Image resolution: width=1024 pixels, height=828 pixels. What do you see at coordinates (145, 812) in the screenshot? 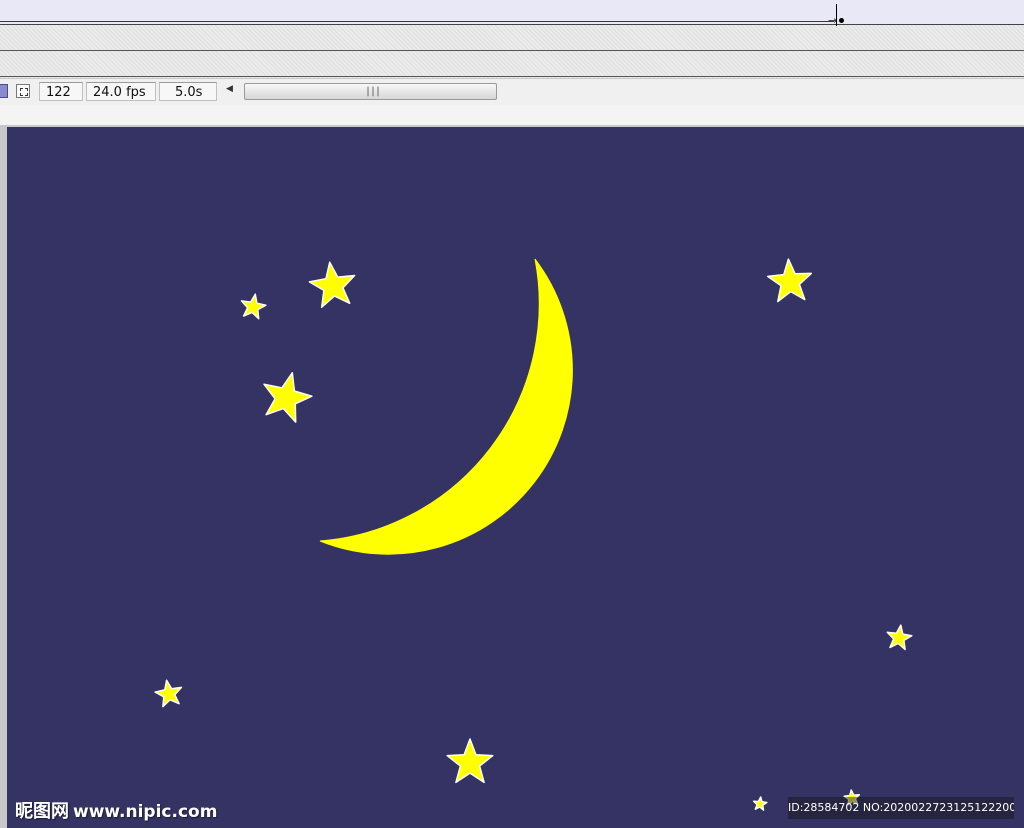
I see `site-url-text: www.nipic.com` at bounding box center [145, 812].